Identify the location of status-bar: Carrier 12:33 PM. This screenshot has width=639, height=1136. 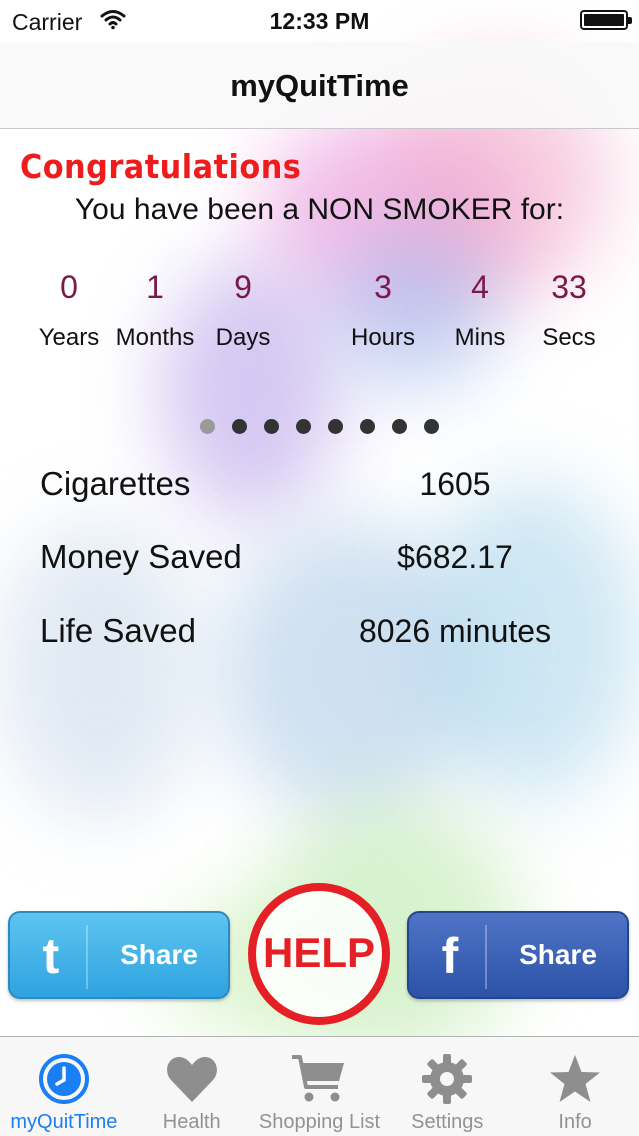
(319, 21).